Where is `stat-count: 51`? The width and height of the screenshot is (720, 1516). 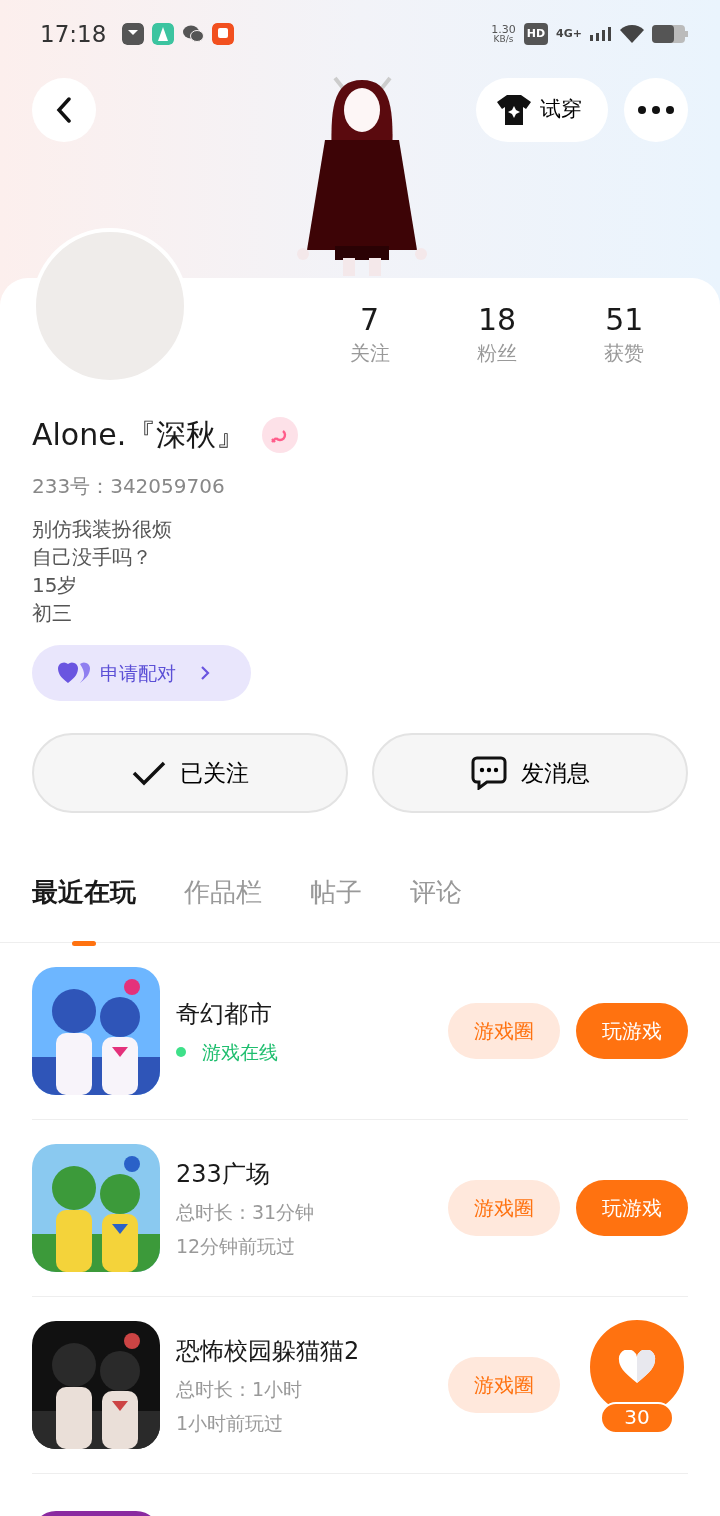
stat-count: 51 is located at coordinates (624, 320).